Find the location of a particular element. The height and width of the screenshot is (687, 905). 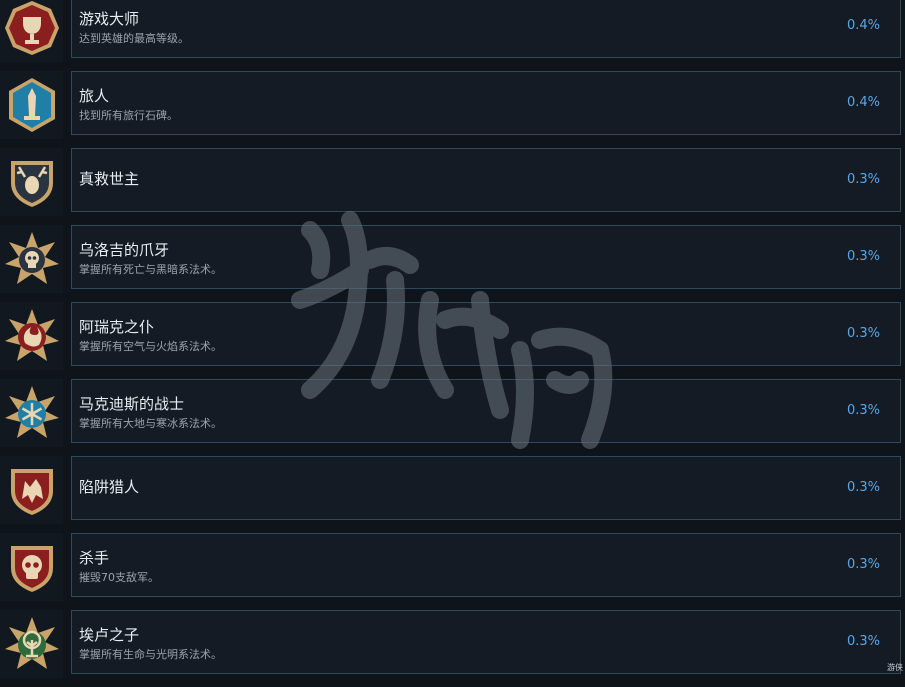

snowflake-icon is located at coordinates (32, 413).